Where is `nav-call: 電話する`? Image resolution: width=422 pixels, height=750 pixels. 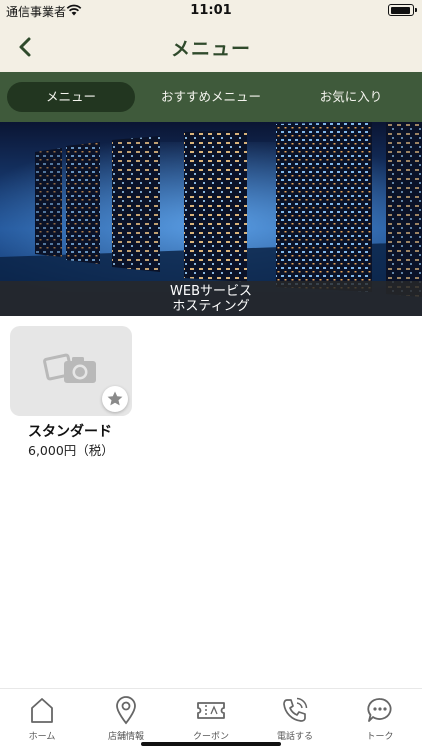 nav-call: 電話する is located at coordinates (295, 721).